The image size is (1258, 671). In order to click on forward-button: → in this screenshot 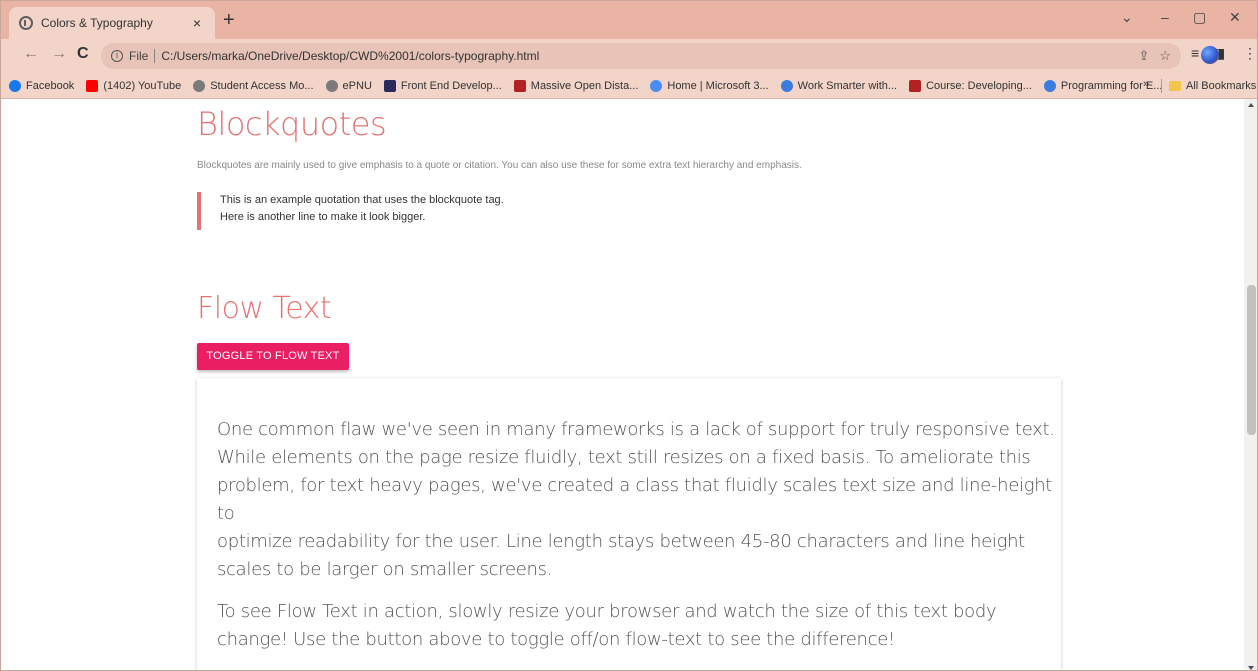, I will do `click(59, 54)`.